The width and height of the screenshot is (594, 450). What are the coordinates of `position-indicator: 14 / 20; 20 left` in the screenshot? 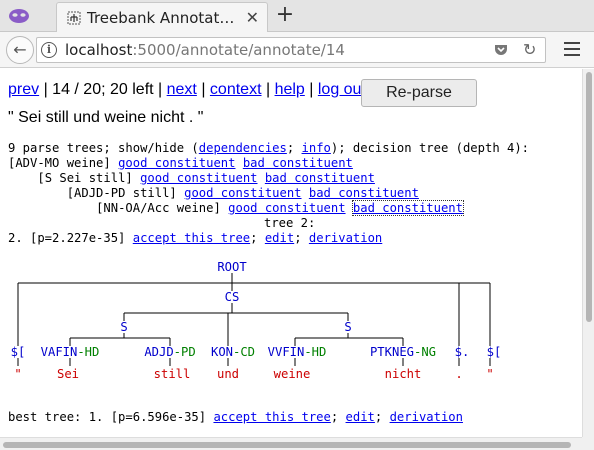 It's located at (103, 89).